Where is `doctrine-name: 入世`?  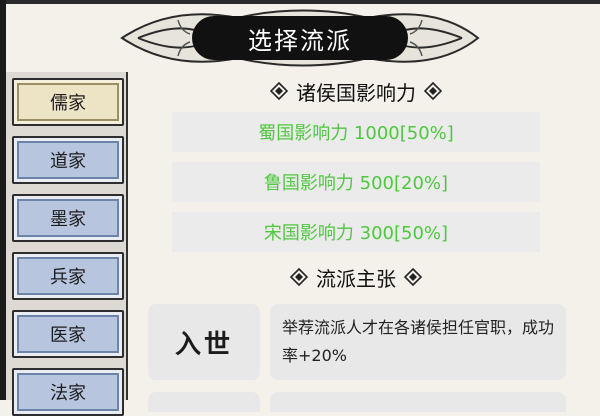
doctrine-name: 入世 is located at coordinates (204, 342).